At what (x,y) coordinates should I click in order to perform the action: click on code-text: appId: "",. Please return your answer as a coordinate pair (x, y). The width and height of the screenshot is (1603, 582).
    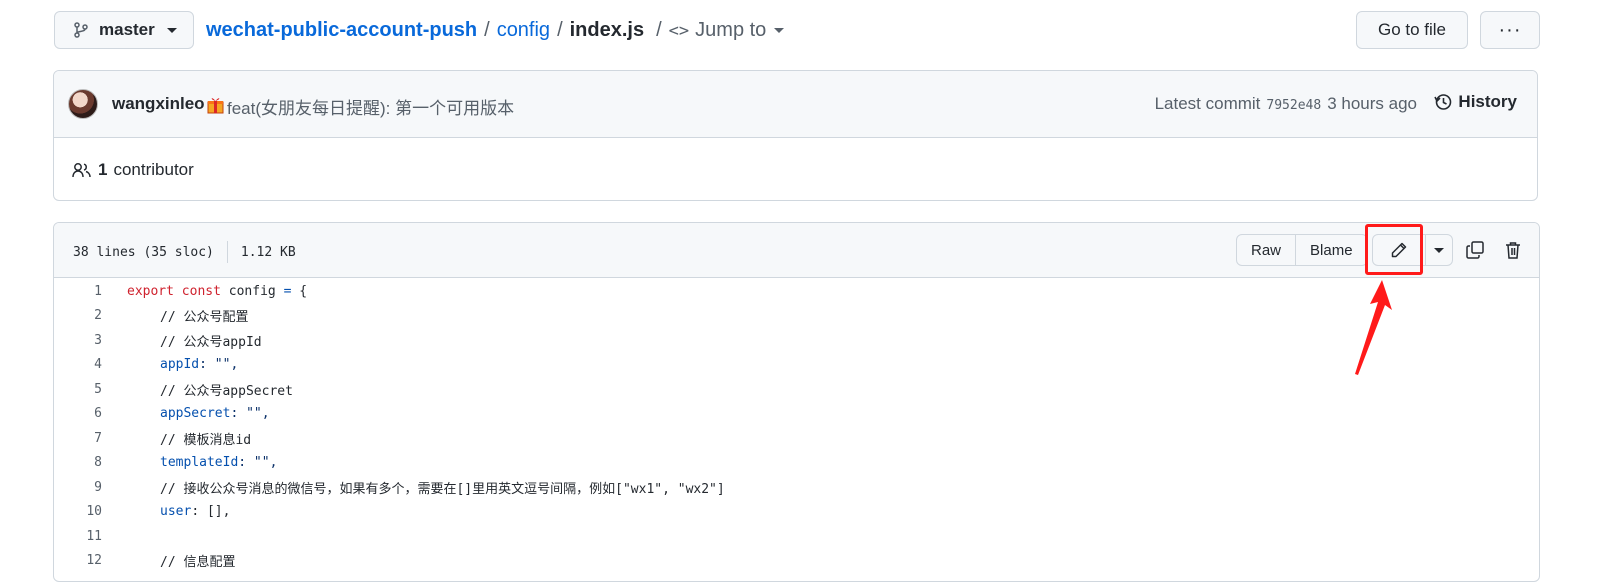
    Looking at the image, I should click on (199, 365).